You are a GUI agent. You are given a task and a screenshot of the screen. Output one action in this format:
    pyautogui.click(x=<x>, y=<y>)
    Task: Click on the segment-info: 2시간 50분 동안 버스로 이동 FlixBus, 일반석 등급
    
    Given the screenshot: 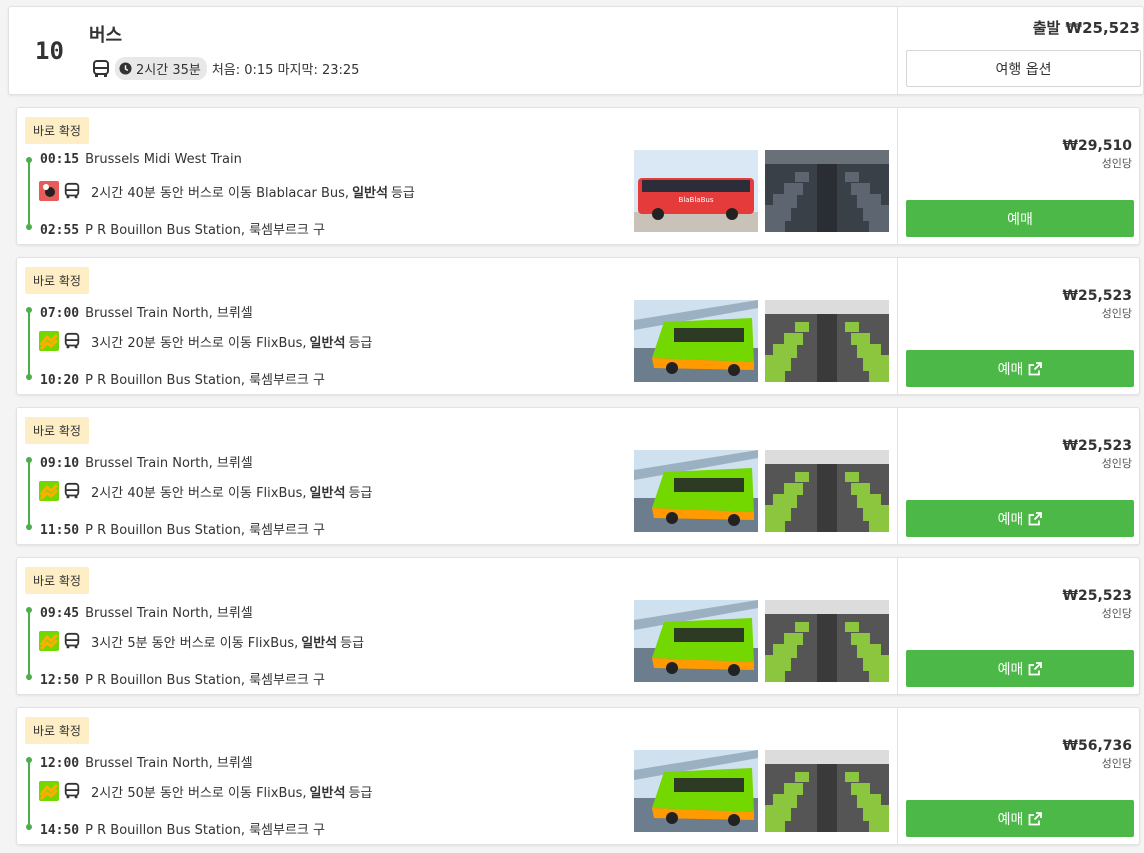 What is the action you would take?
    pyautogui.click(x=205, y=791)
    